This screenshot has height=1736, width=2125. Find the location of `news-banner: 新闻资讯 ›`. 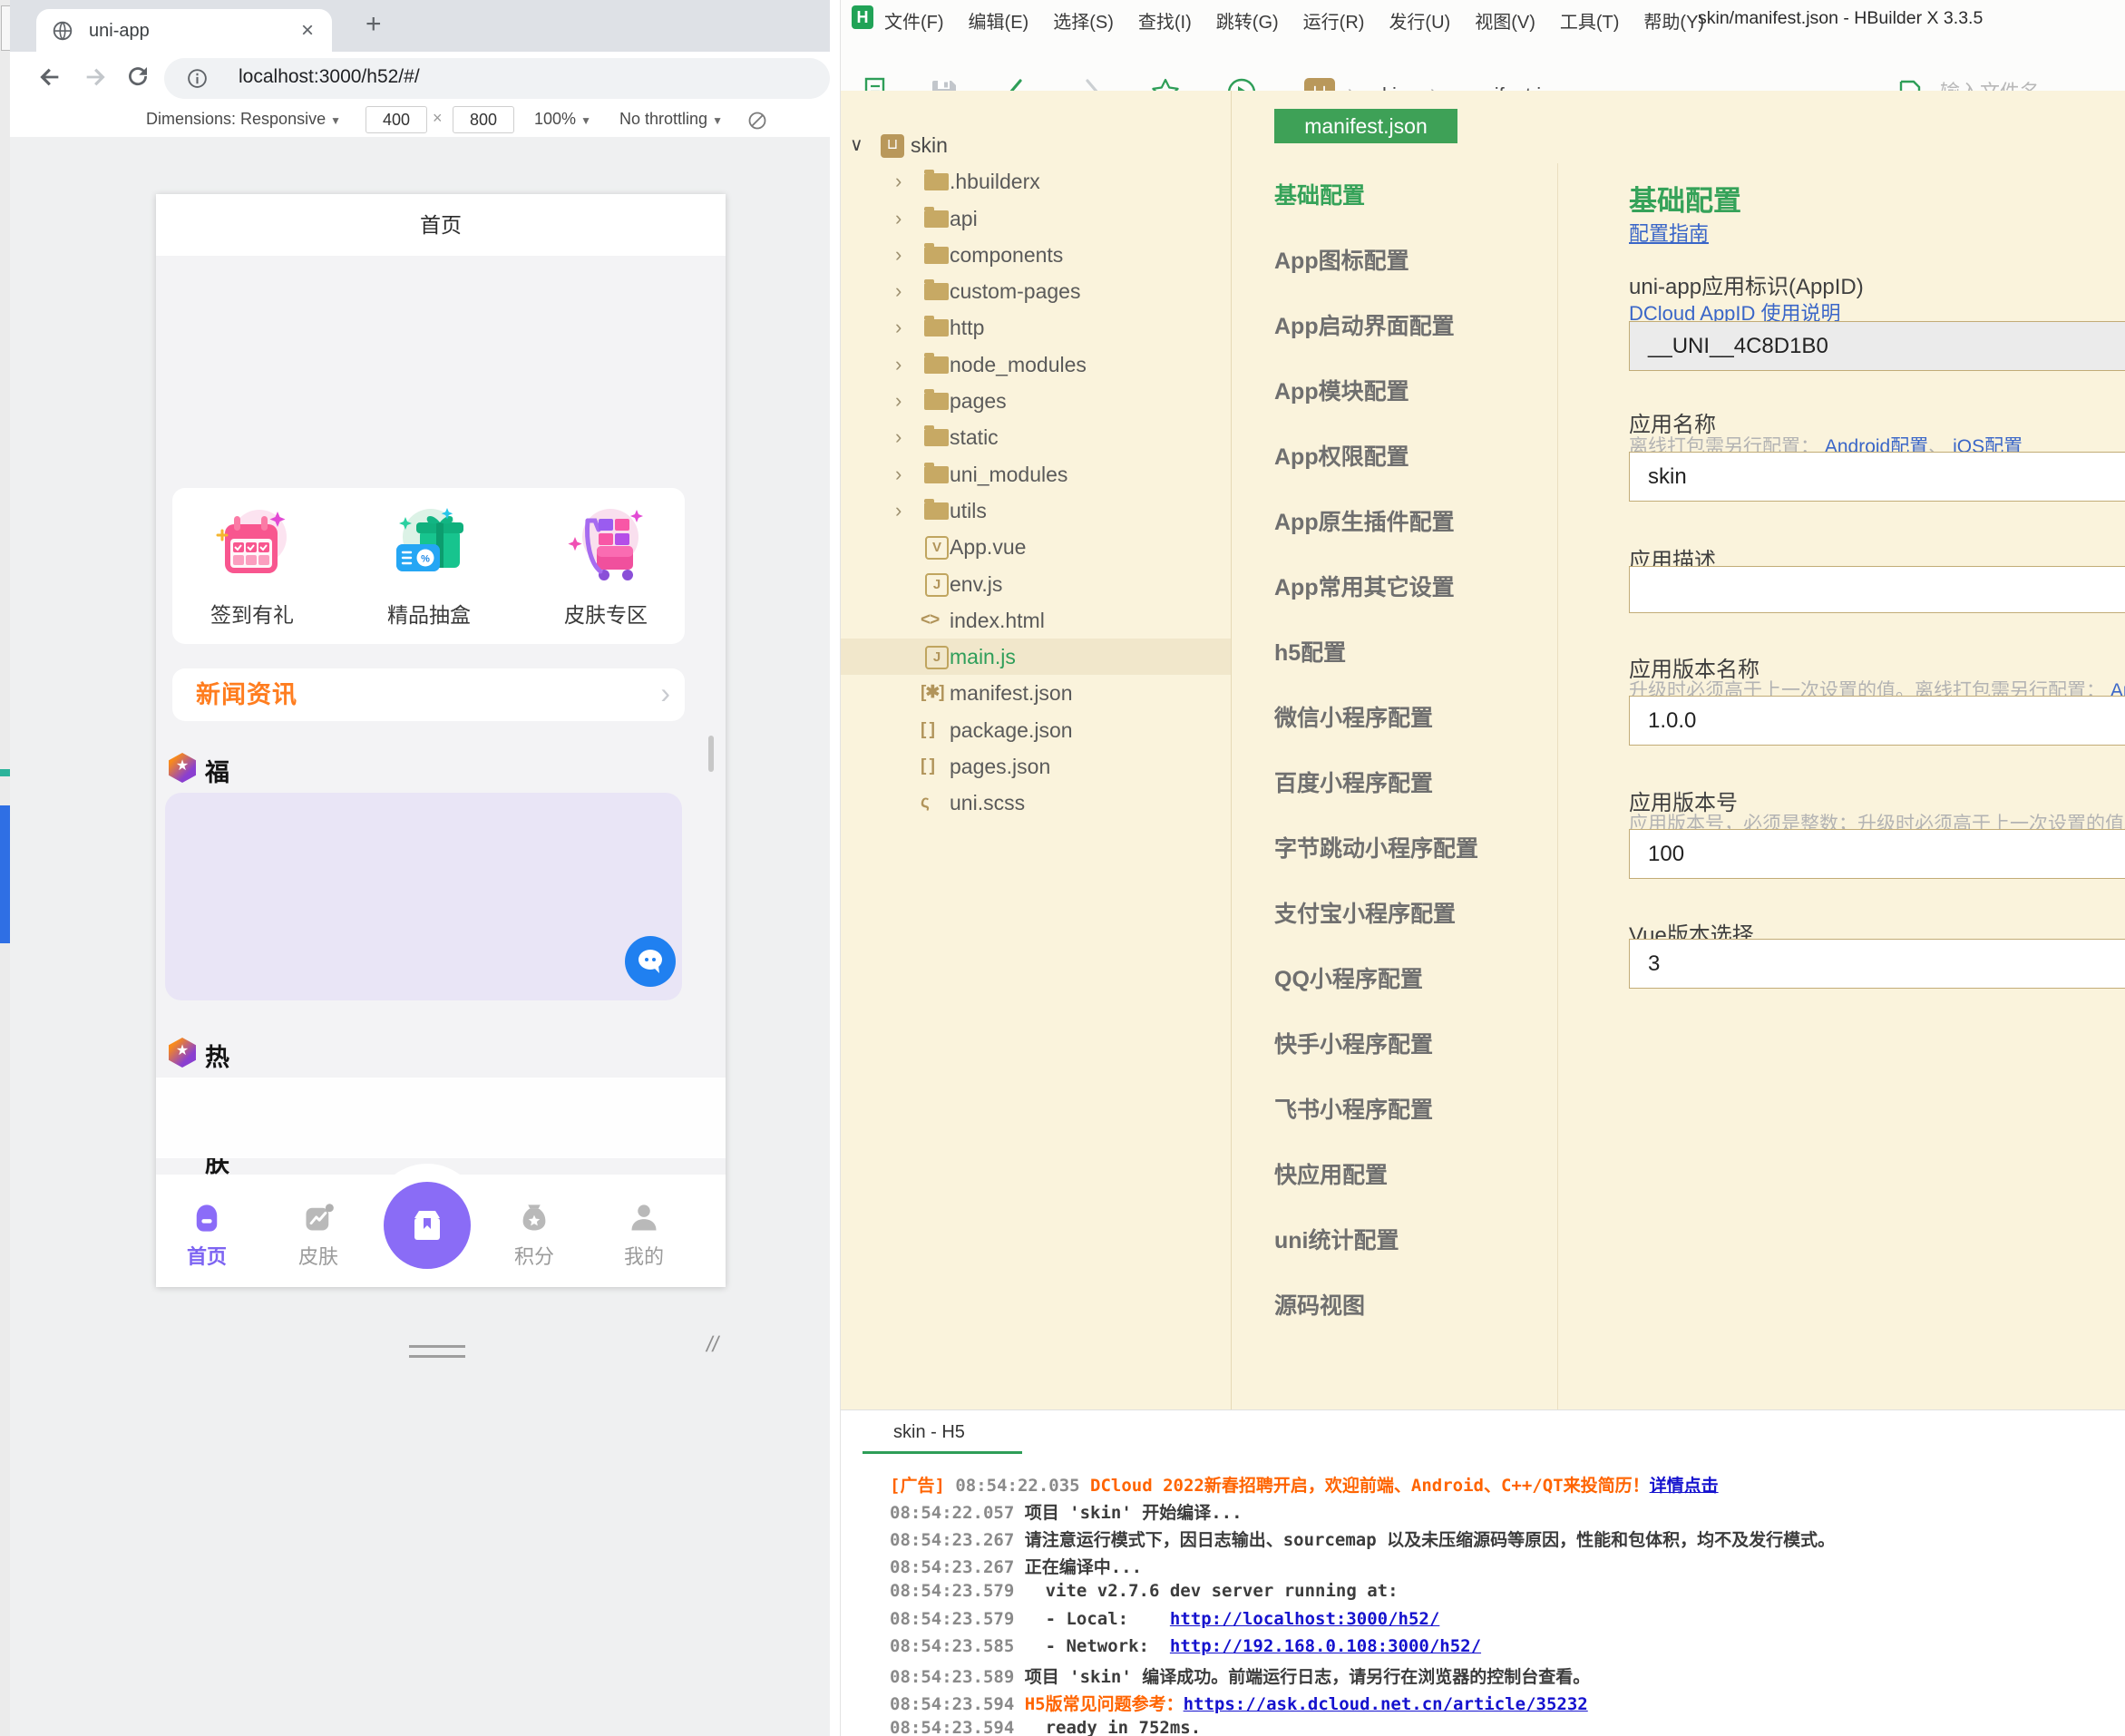

news-banner: 新闻资讯 › is located at coordinates (428, 694).